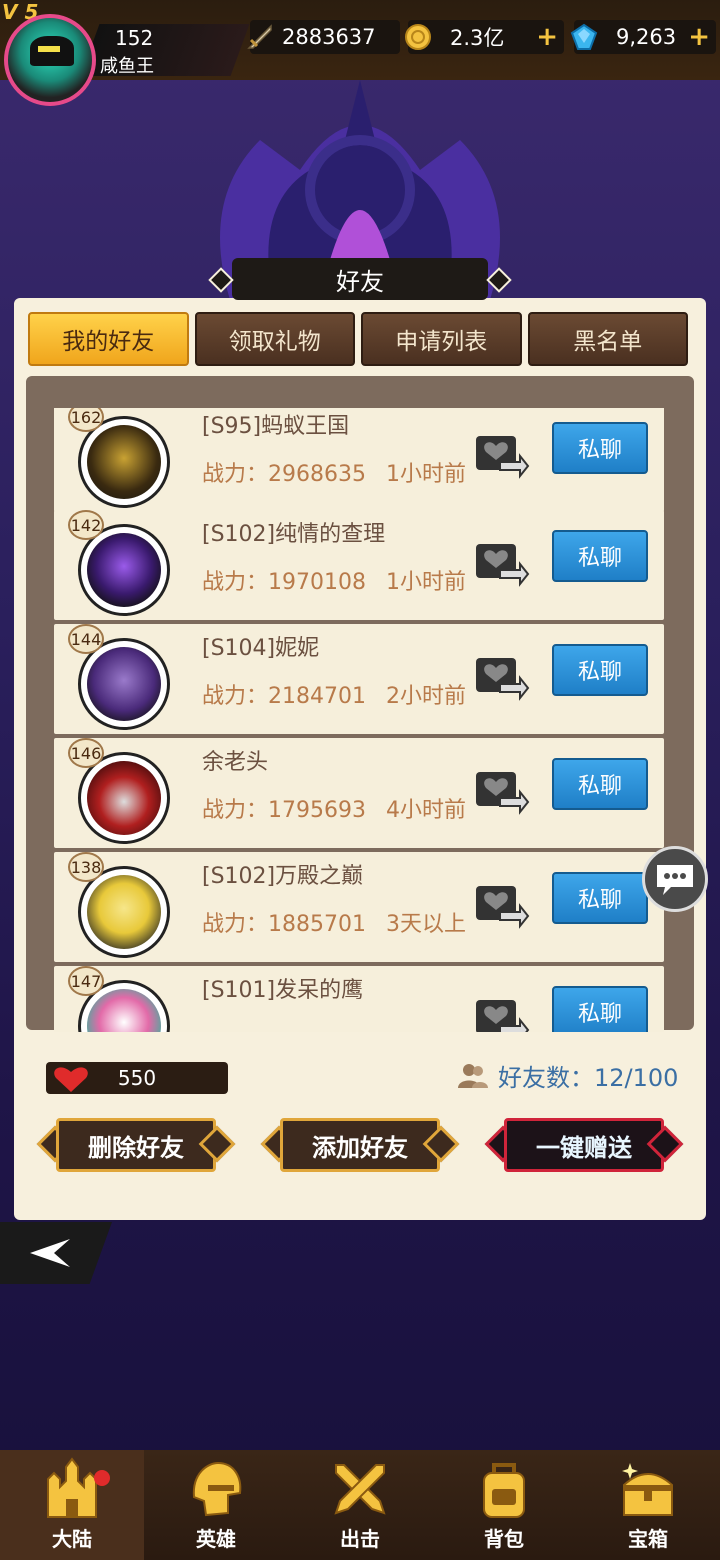 Image resolution: width=720 pixels, height=1560 pixels. I want to click on tab-claim-gifts: 领取礼物, so click(274, 339).